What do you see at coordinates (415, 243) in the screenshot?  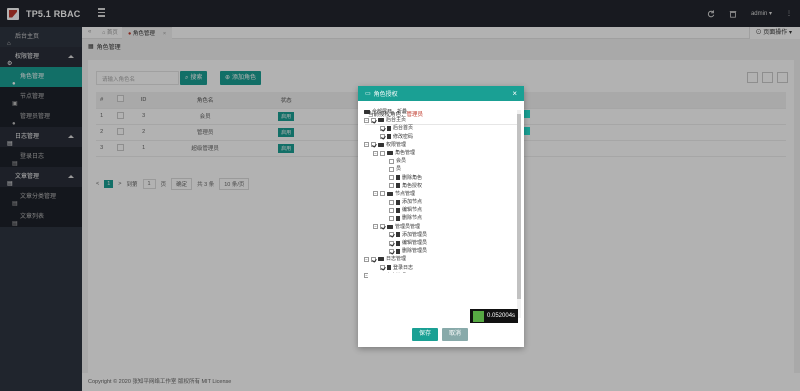 I see `tree-node-label: 编辑管理员` at bounding box center [415, 243].